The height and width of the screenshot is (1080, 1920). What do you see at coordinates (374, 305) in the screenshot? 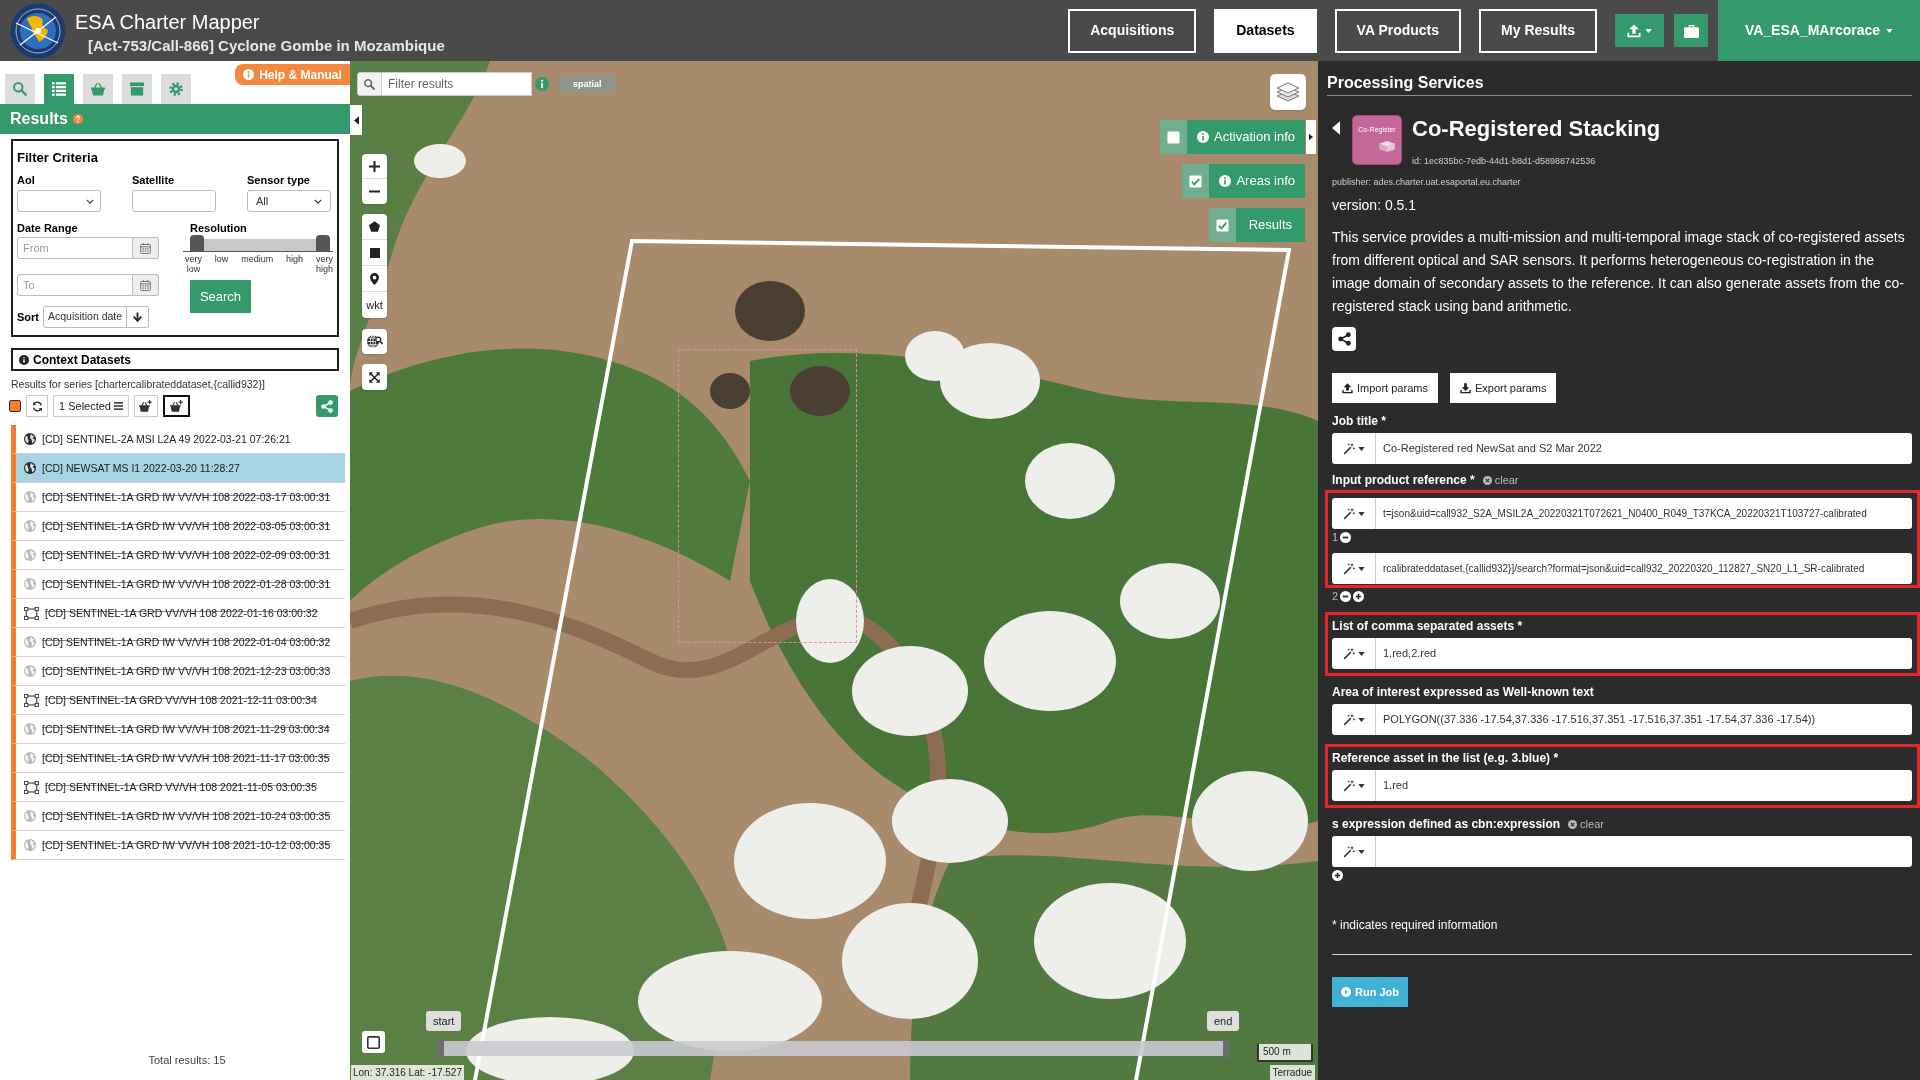
I see `wkt-button: wkt` at bounding box center [374, 305].